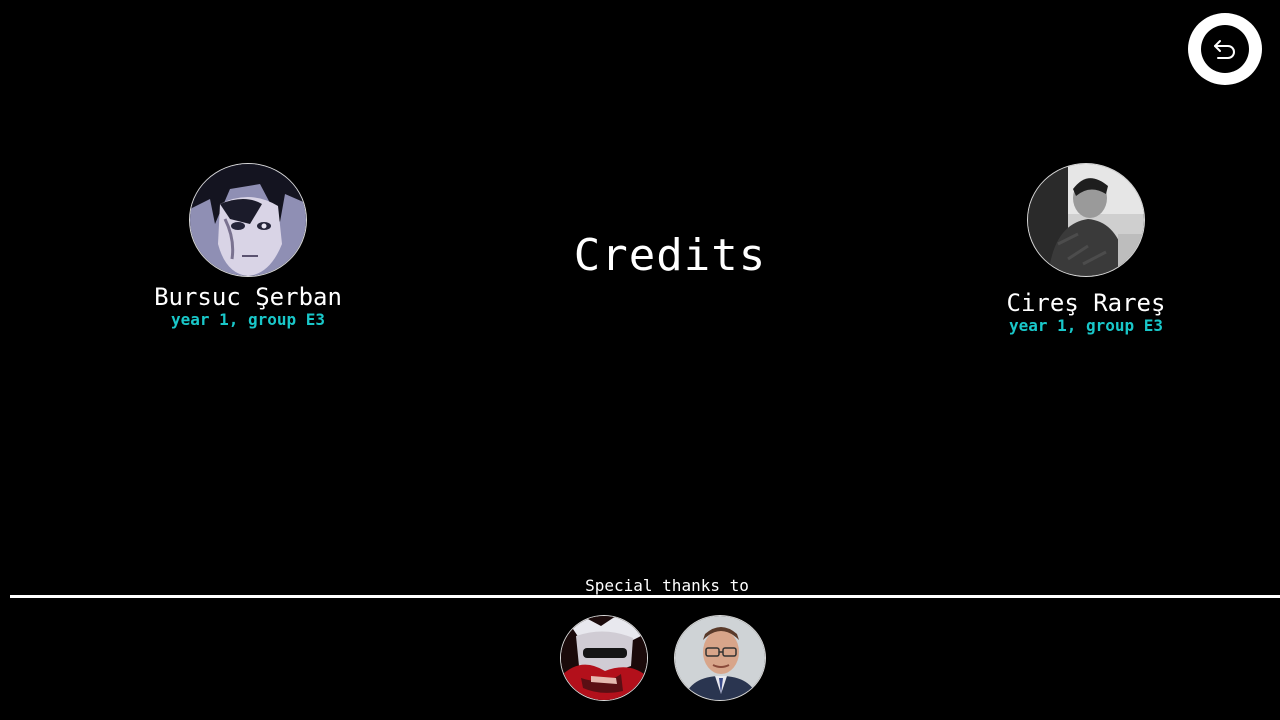 The height and width of the screenshot is (720, 1280). I want to click on man-with-glasses-portrait, so click(720, 658).